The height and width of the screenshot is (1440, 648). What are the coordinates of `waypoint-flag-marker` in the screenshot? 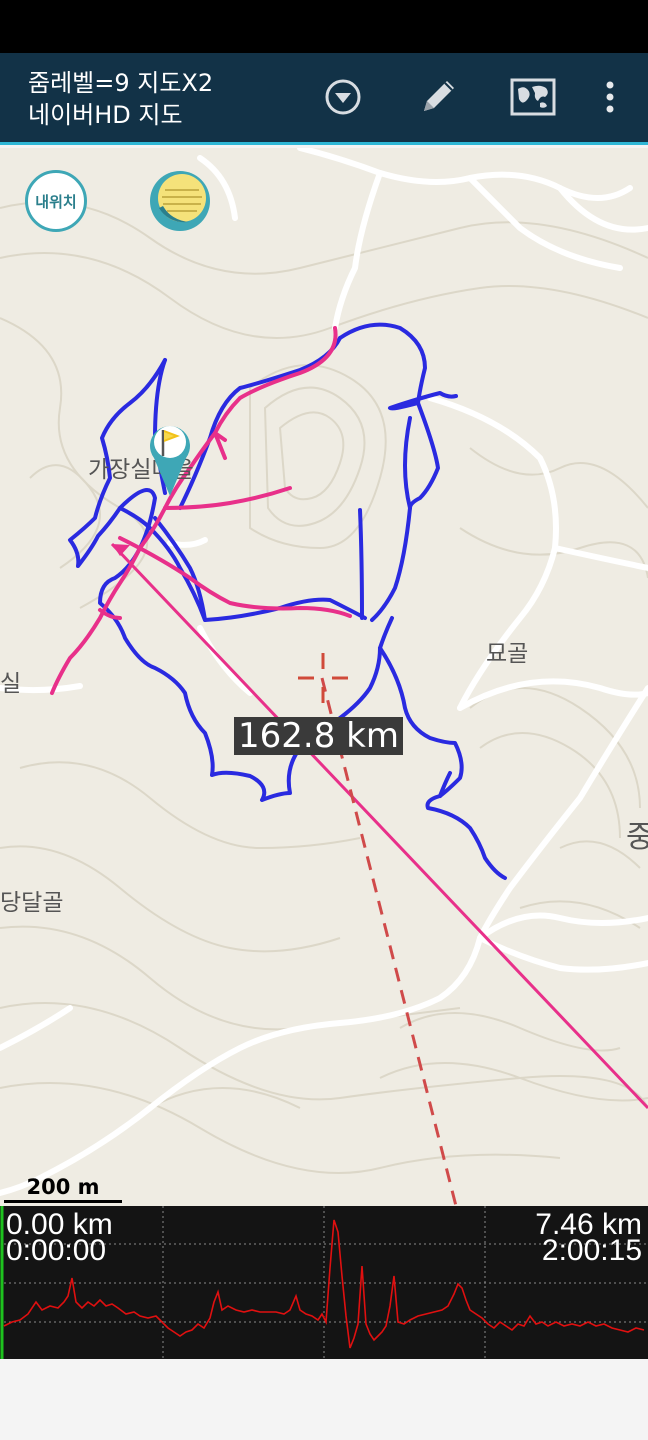 It's located at (170, 458).